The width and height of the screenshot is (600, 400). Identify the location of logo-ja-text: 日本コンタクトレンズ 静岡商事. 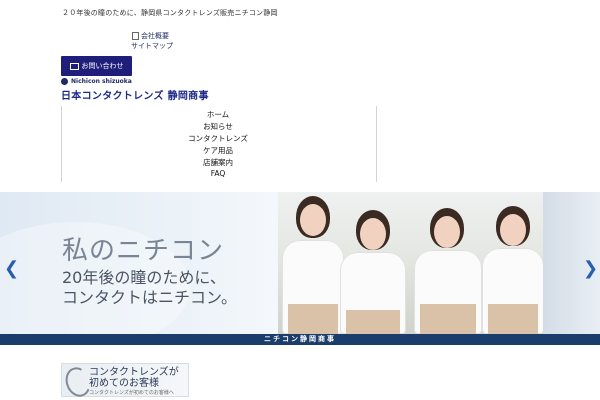
(135, 94).